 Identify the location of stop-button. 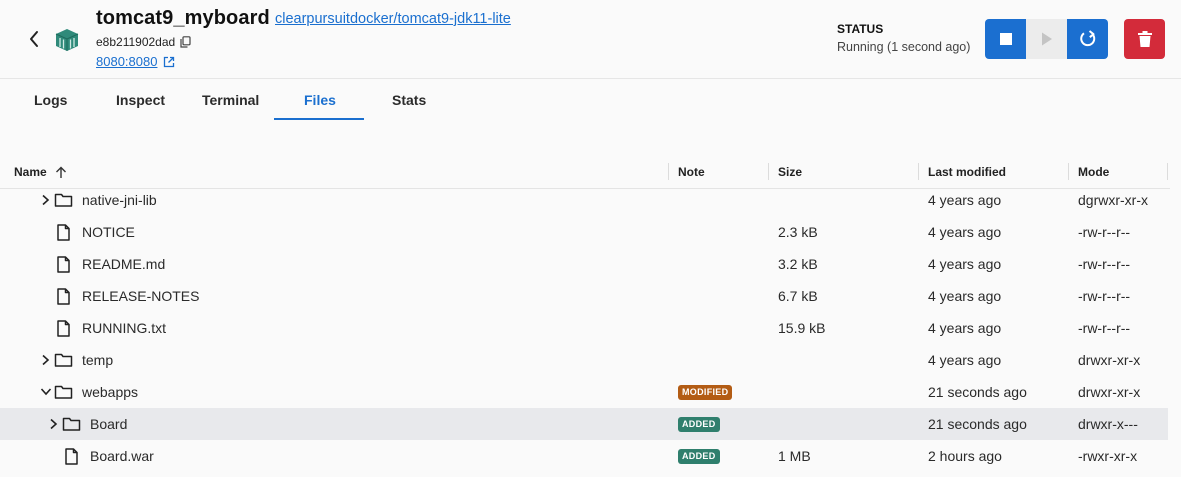
(1005, 39).